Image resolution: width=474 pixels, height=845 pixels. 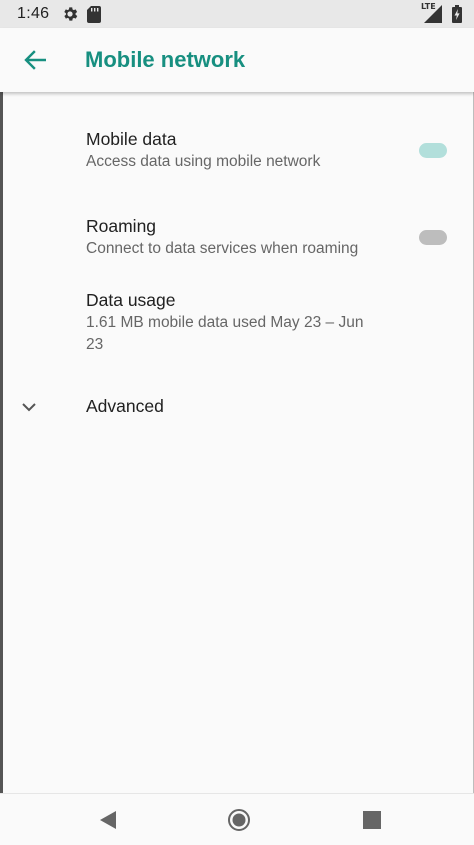 I want to click on pref-title: Mobile data, so click(x=131, y=139).